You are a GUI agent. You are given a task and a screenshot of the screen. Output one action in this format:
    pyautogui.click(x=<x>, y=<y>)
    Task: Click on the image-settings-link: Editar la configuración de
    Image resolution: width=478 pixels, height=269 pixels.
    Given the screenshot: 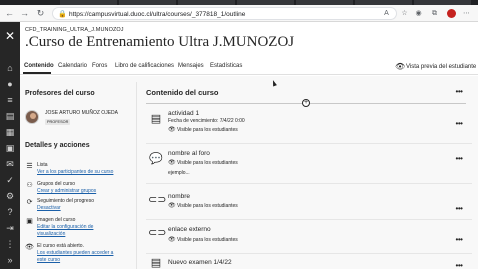 What is the action you would take?
    pyautogui.click(x=65, y=227)
    